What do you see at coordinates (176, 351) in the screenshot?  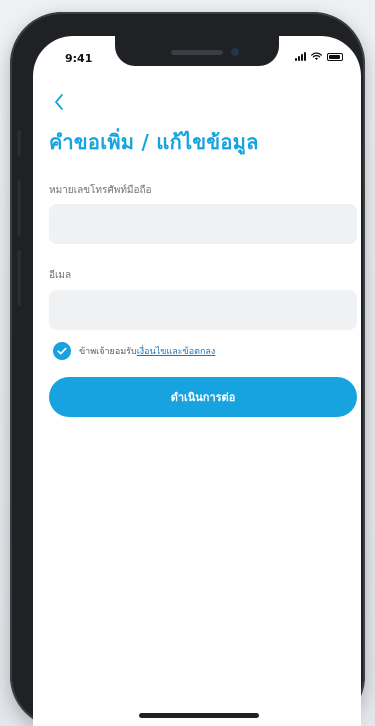 I see `terms-link: เงื่อนไขและข้อตกลง` at bounding box center [176, 351].